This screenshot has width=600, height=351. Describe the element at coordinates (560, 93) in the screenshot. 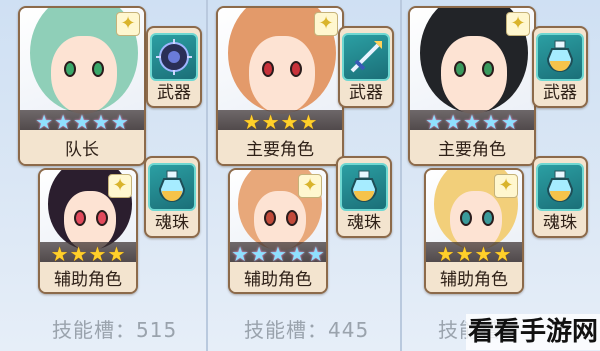

I see `weapon-slot-3-label: 武器` at that location.